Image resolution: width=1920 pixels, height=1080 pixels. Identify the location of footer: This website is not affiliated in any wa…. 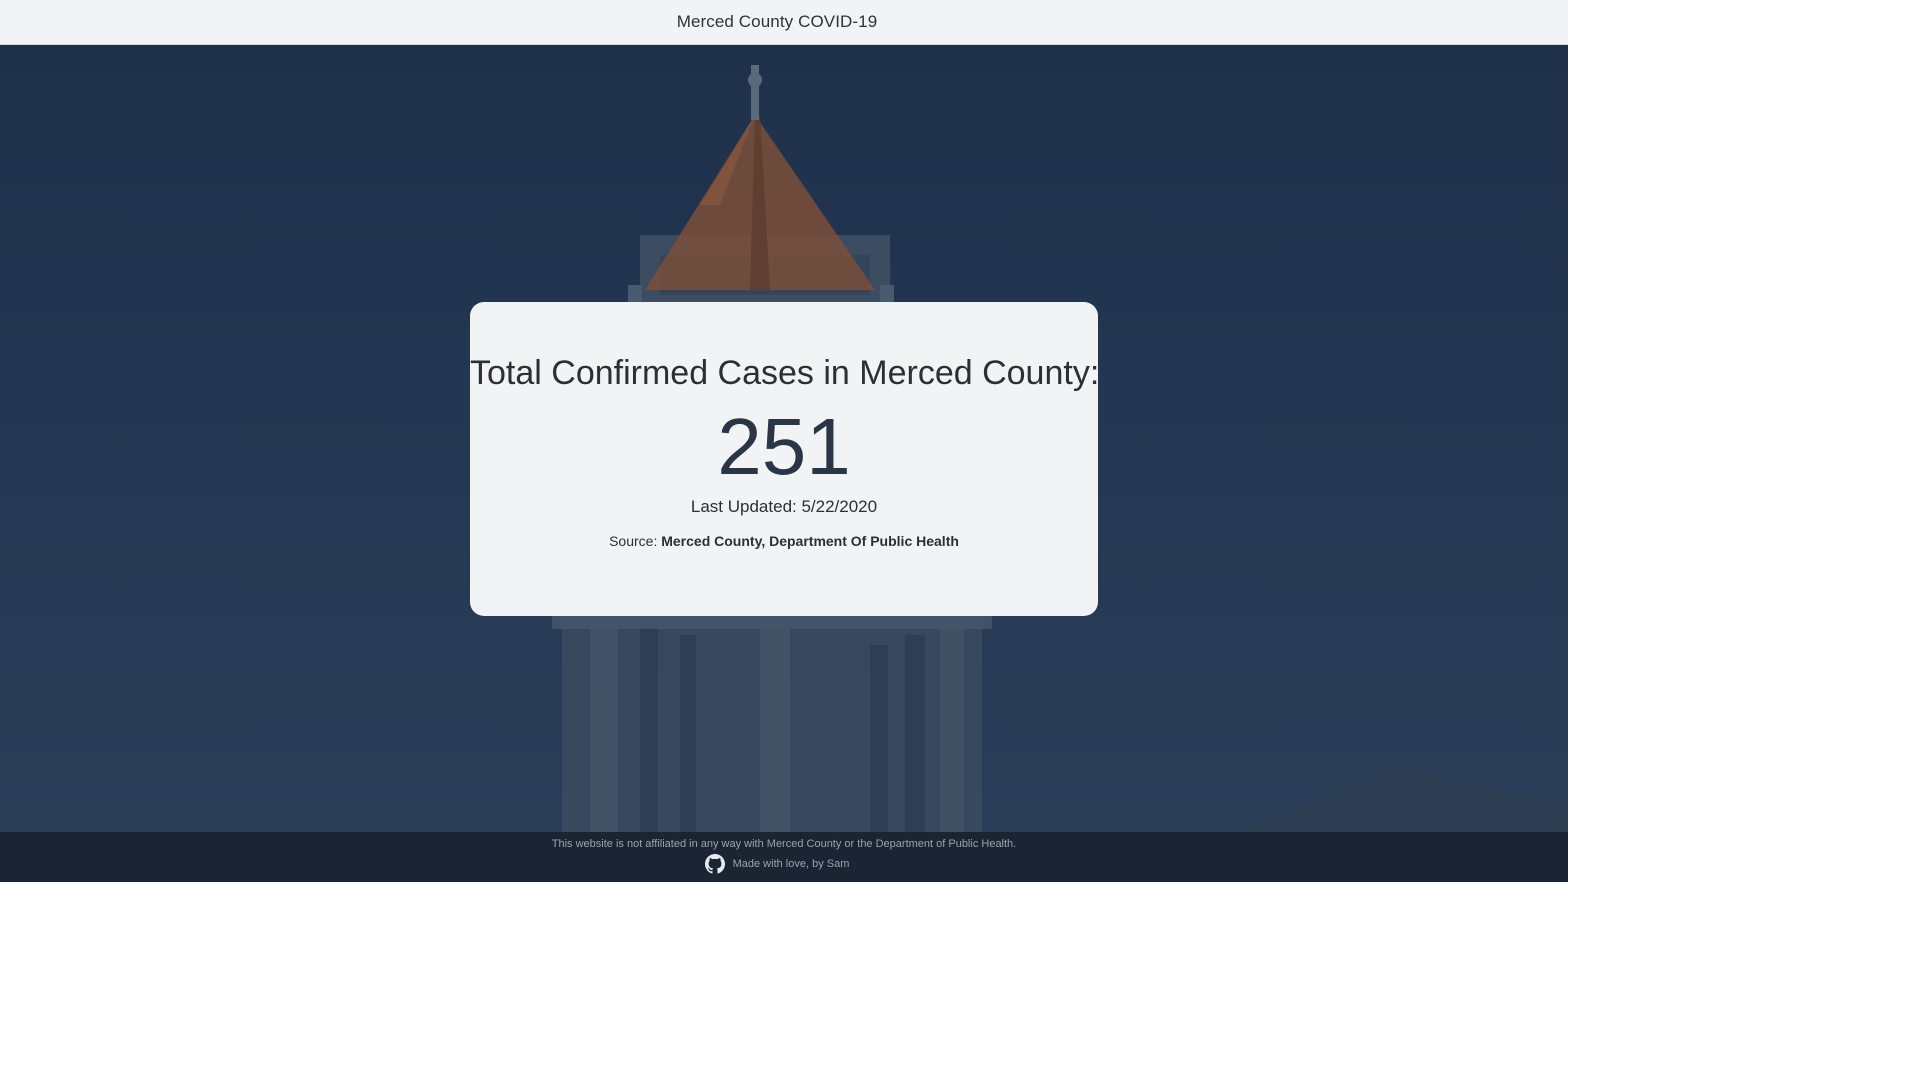
(784, 857).